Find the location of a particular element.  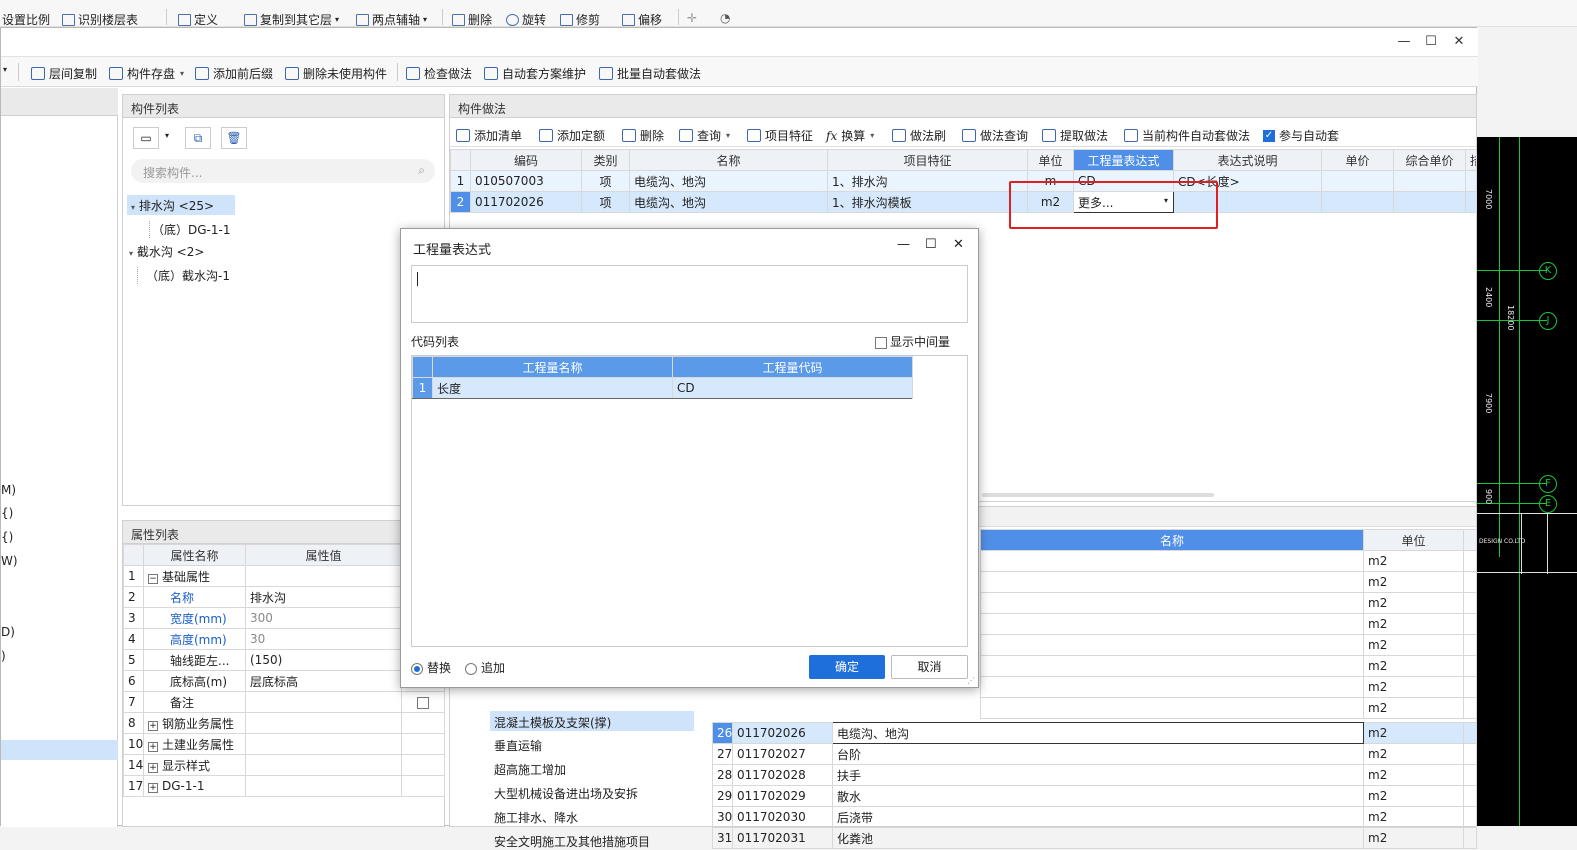

category-item: 大型机械设备进出场及安拆 is located at coordinates (566, 793).